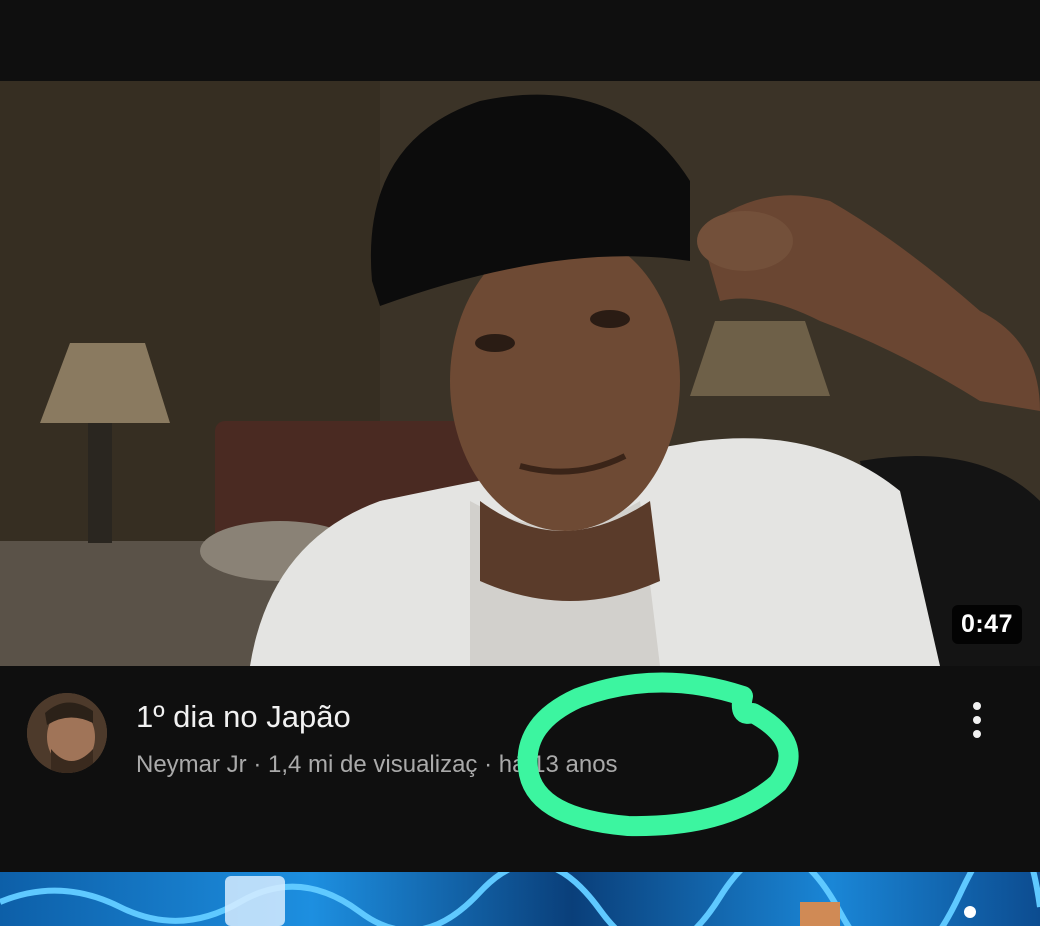 The height and width of the screenshot is (926, 1040). Describe the element at coordinates (558, 764) in the screenshot. I see `upload-age: há 13 anos` at that location.